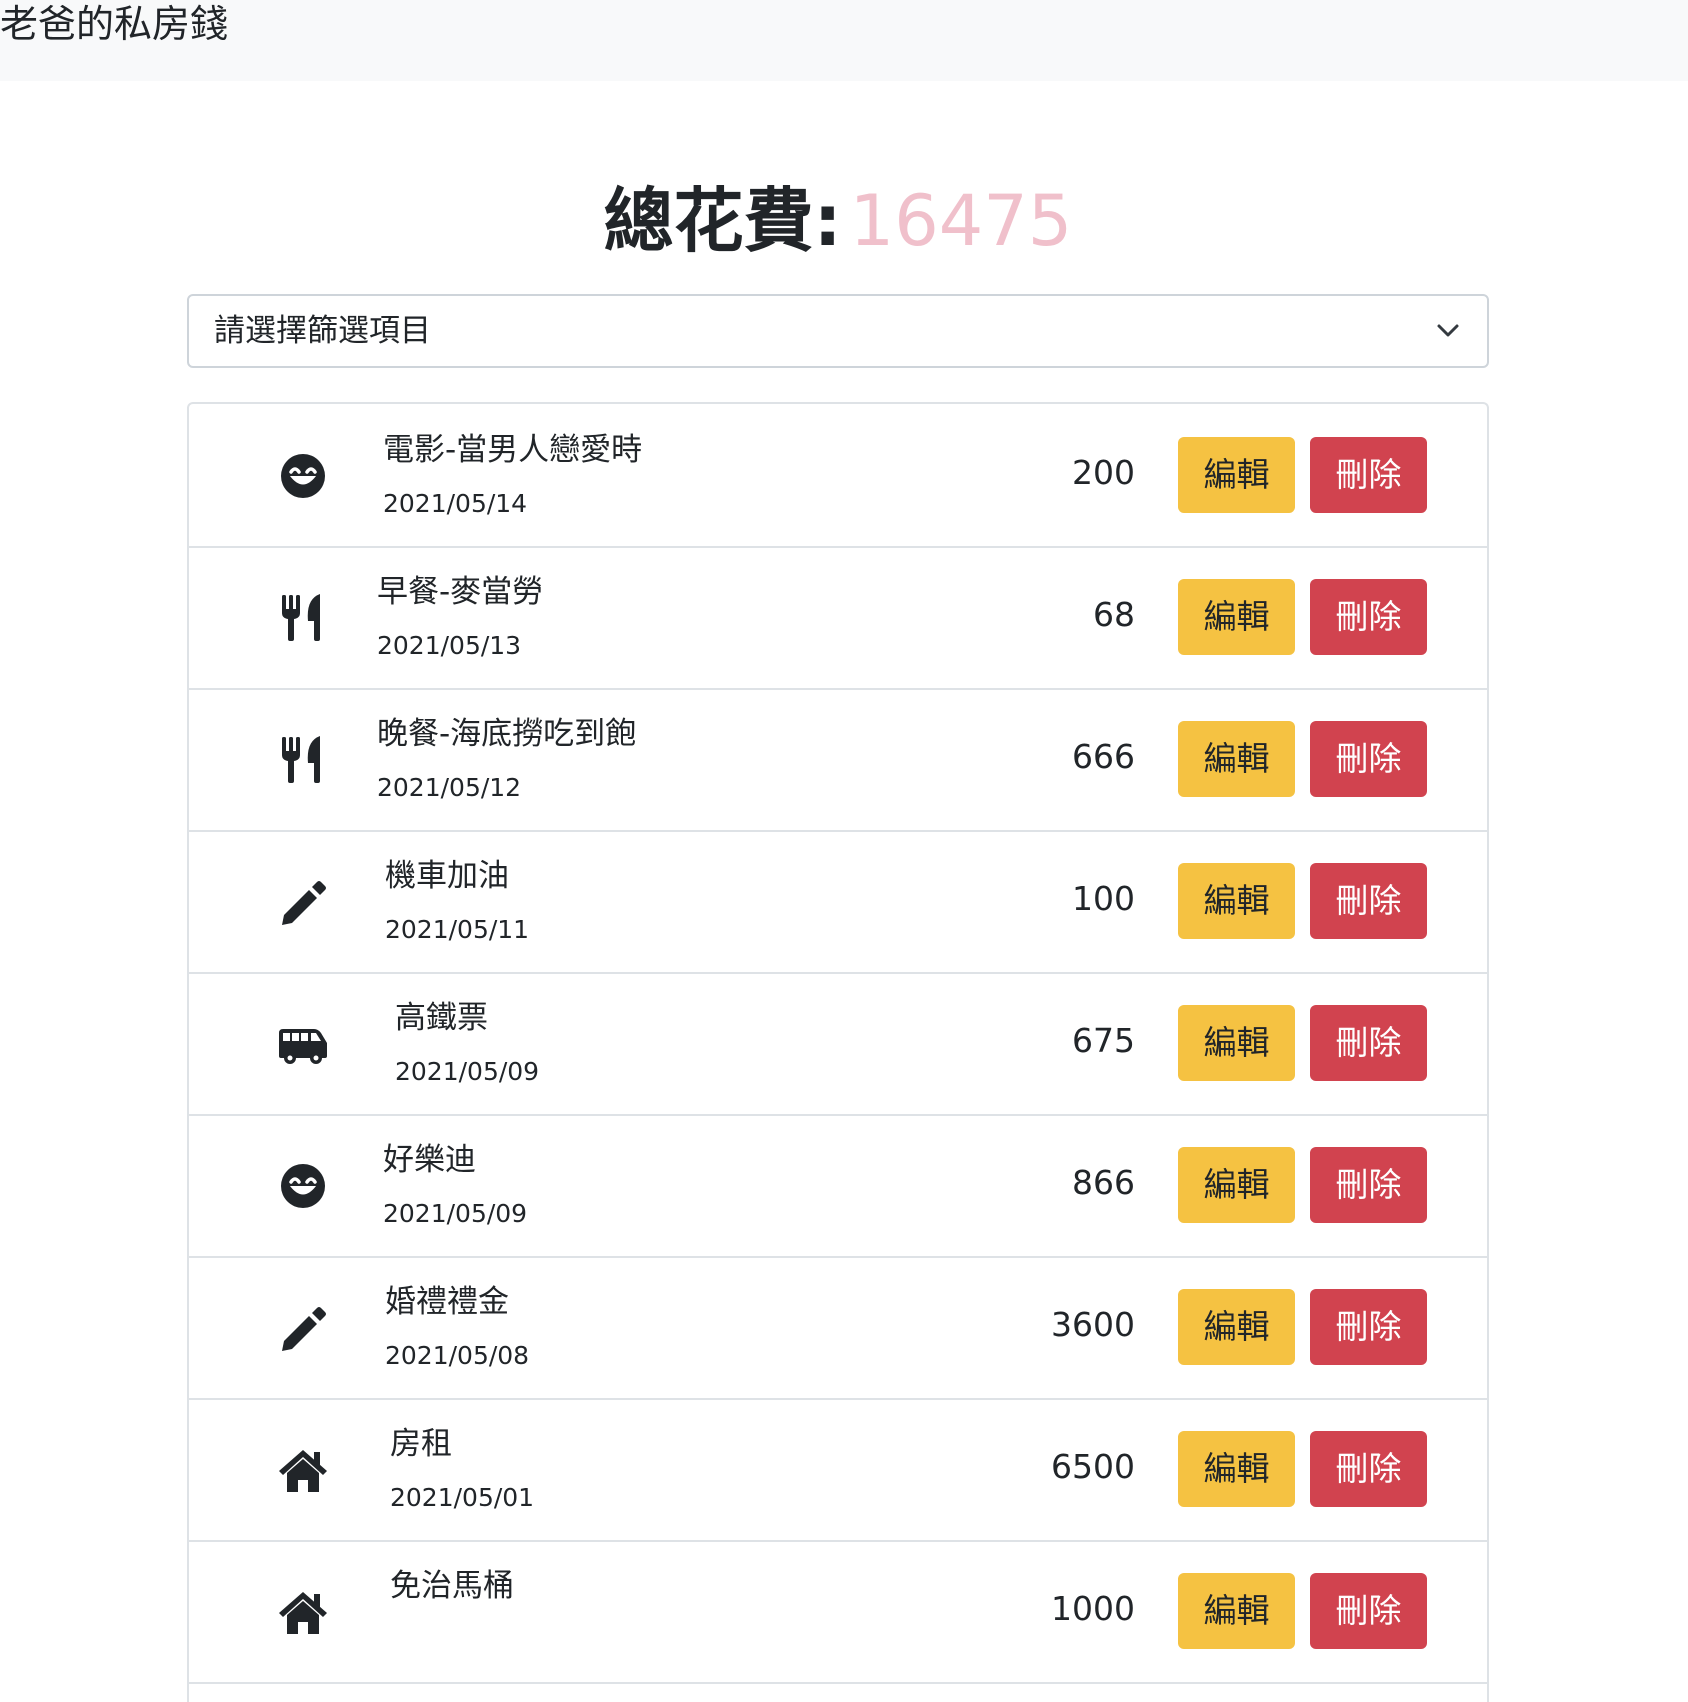  Describe the element at coordinates (457, 929) in the screenshot. I see `record-date: 2021/05/11` at that location.